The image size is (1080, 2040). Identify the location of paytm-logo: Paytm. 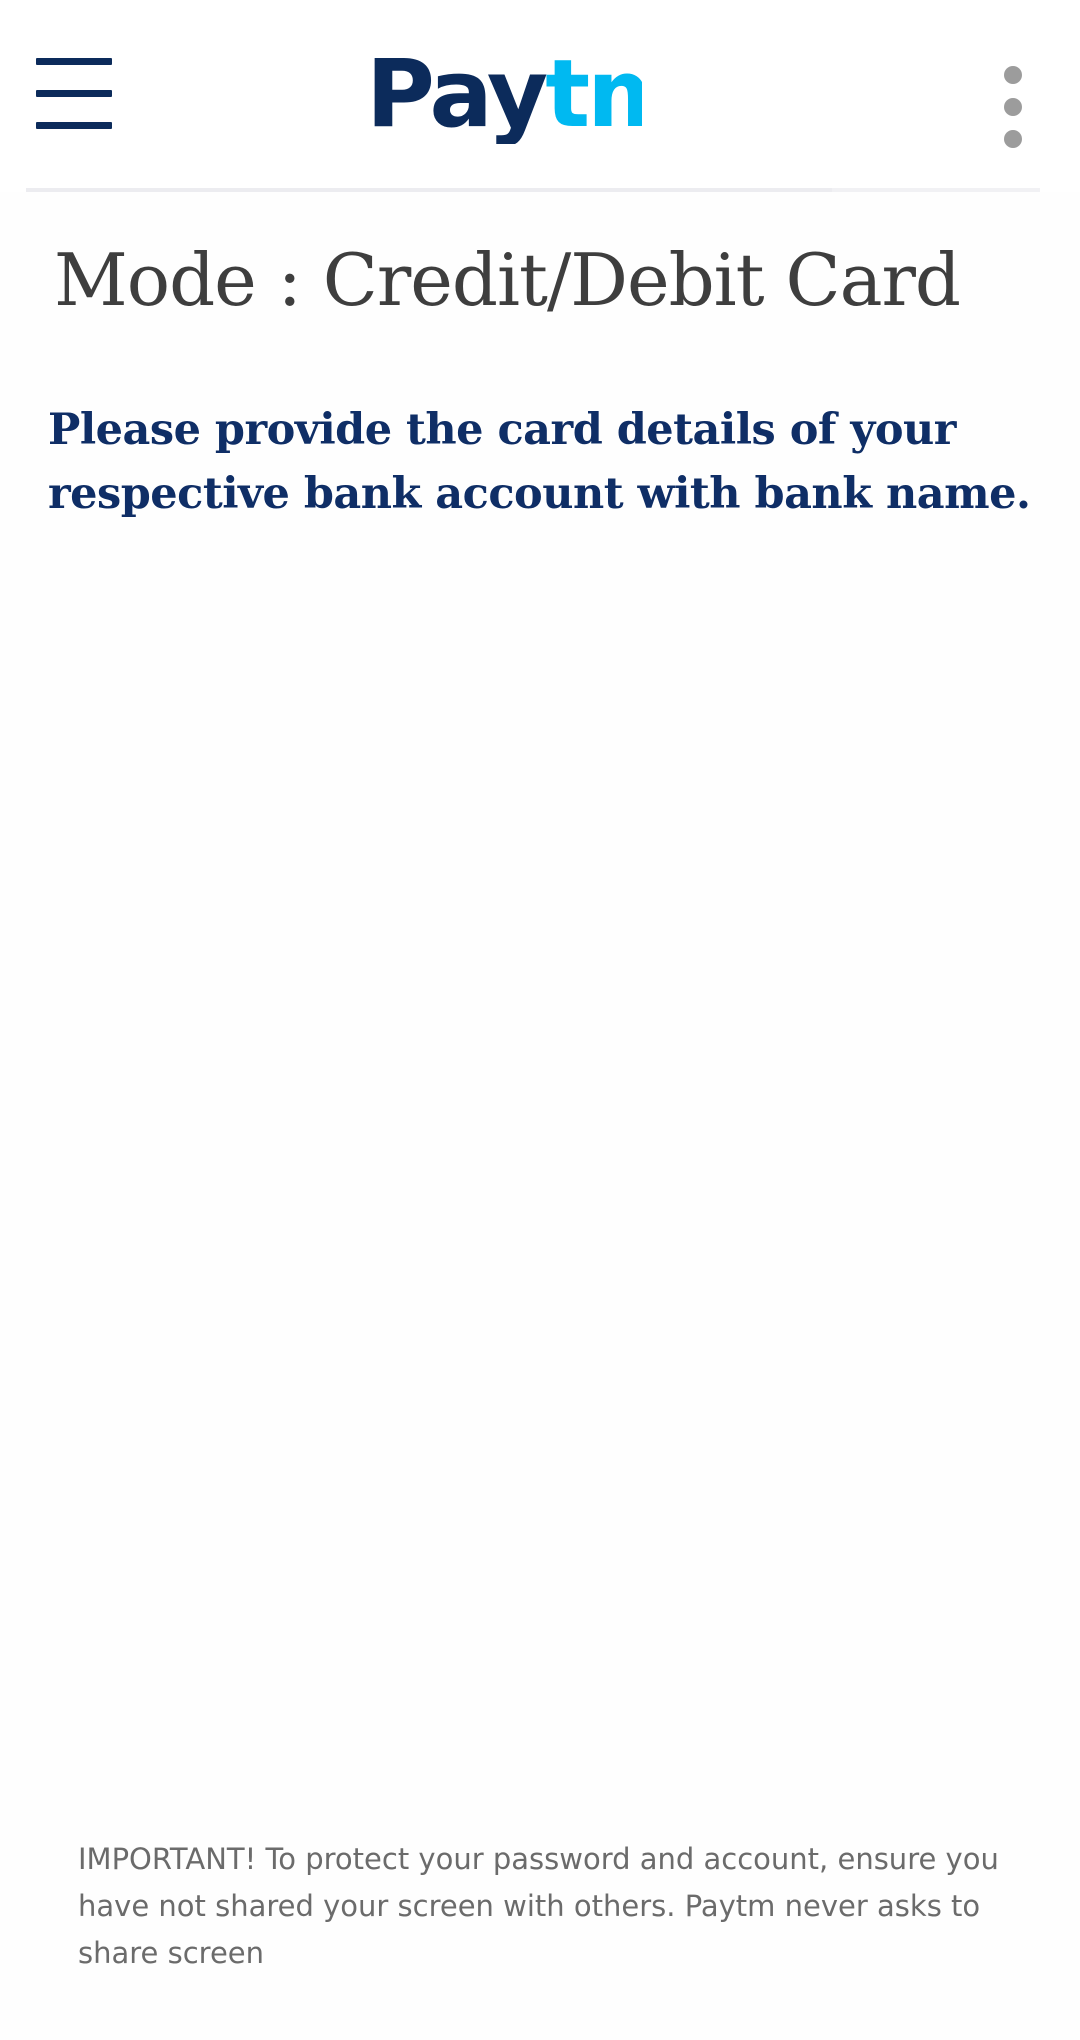
(504, 94).